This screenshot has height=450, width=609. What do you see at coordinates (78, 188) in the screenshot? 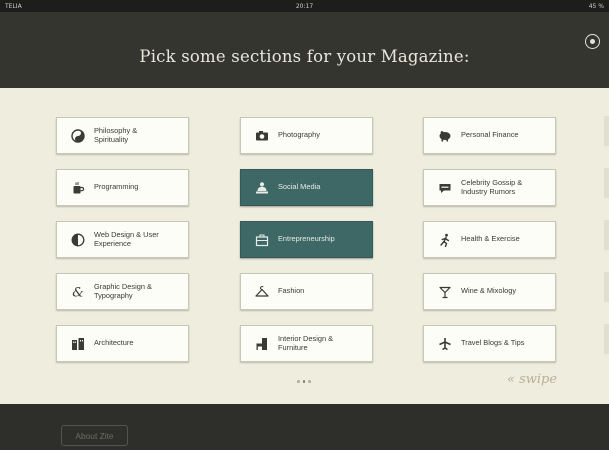
I see `coffee-mug-icon` at bounding box center [78, 188].